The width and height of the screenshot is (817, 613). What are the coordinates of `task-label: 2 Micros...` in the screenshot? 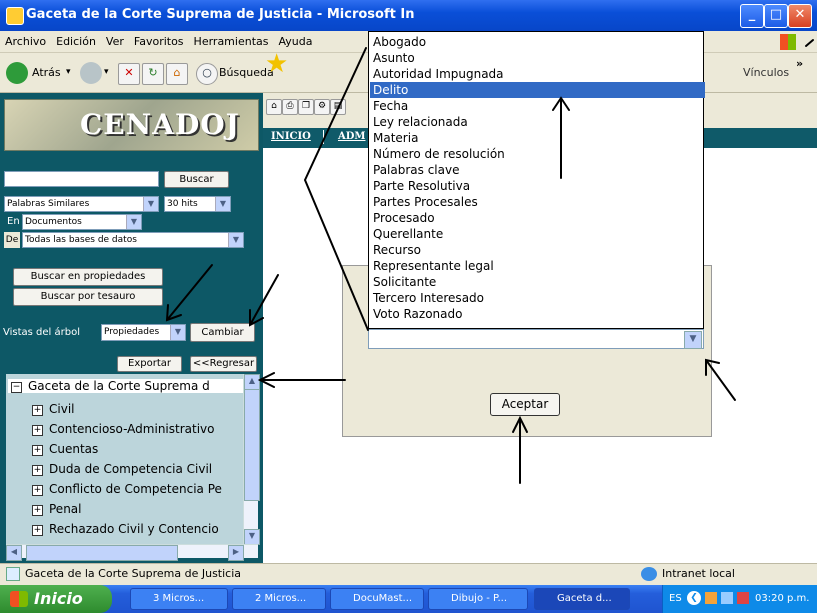 It's located at (281, 598).